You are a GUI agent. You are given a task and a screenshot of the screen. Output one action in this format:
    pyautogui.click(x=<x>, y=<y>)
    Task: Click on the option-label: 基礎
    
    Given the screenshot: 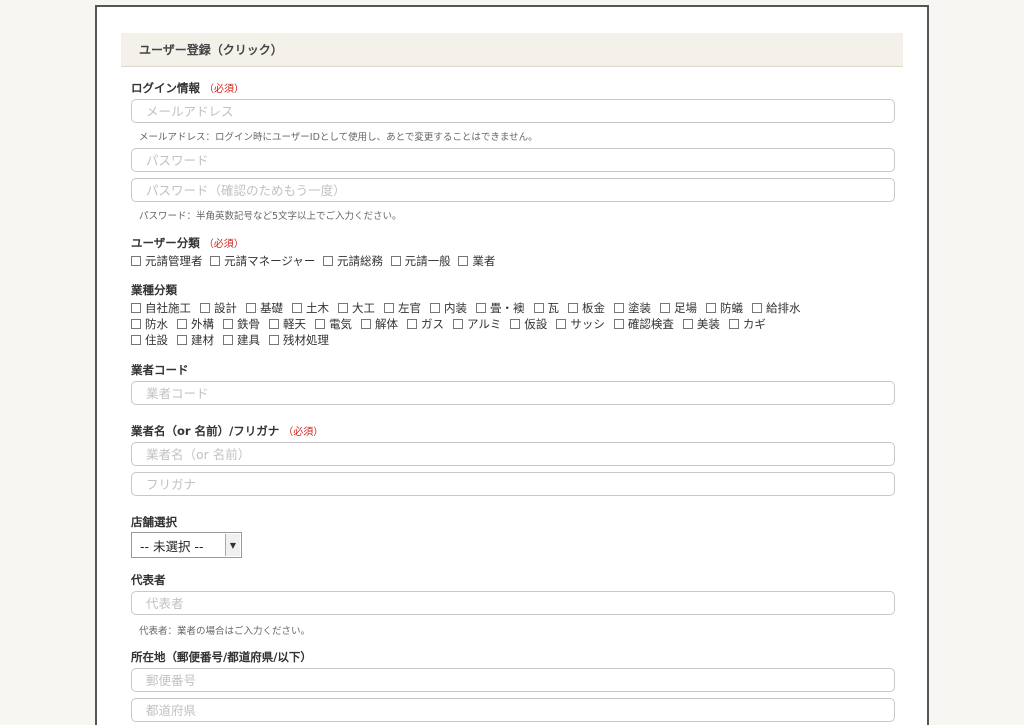 What is the action you would take?
    pyautogui.click(x=271, y=308)
    